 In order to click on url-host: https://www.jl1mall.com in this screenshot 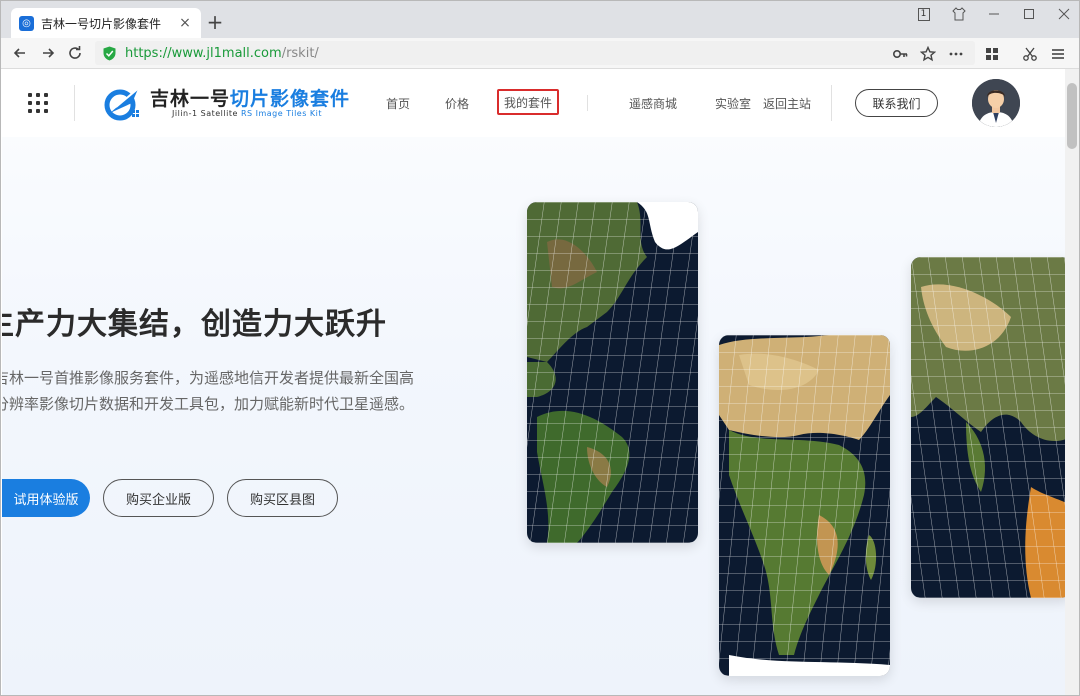, I will do `click(203, 53)`.